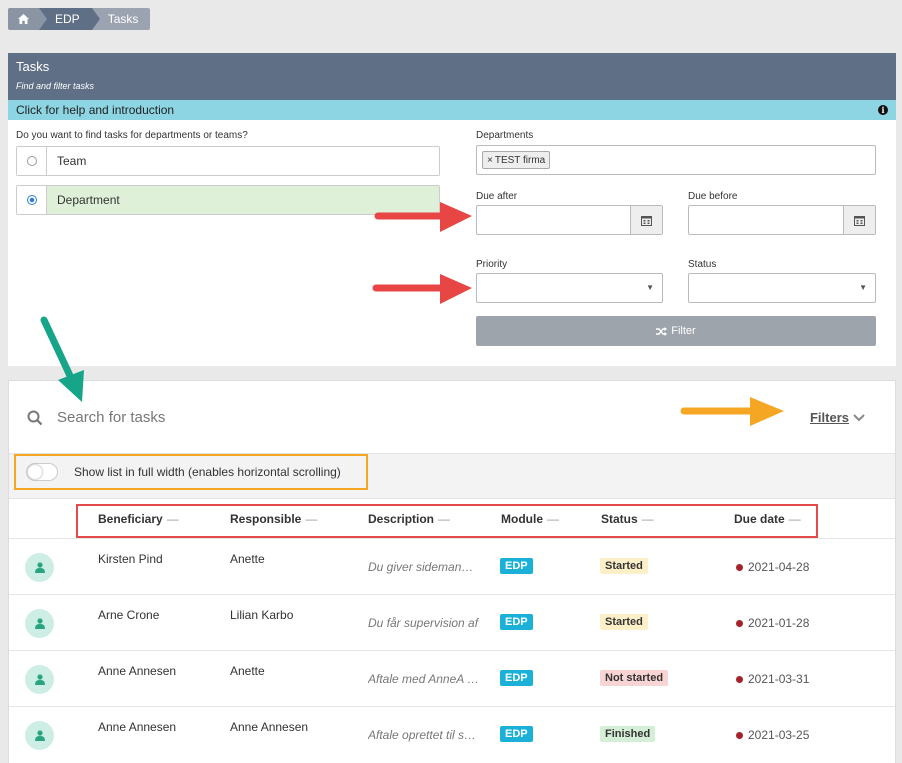  Describe the element at coordinates (95, 110) in the screenshot. I see `help-text: Click for help and introduction` at that location.